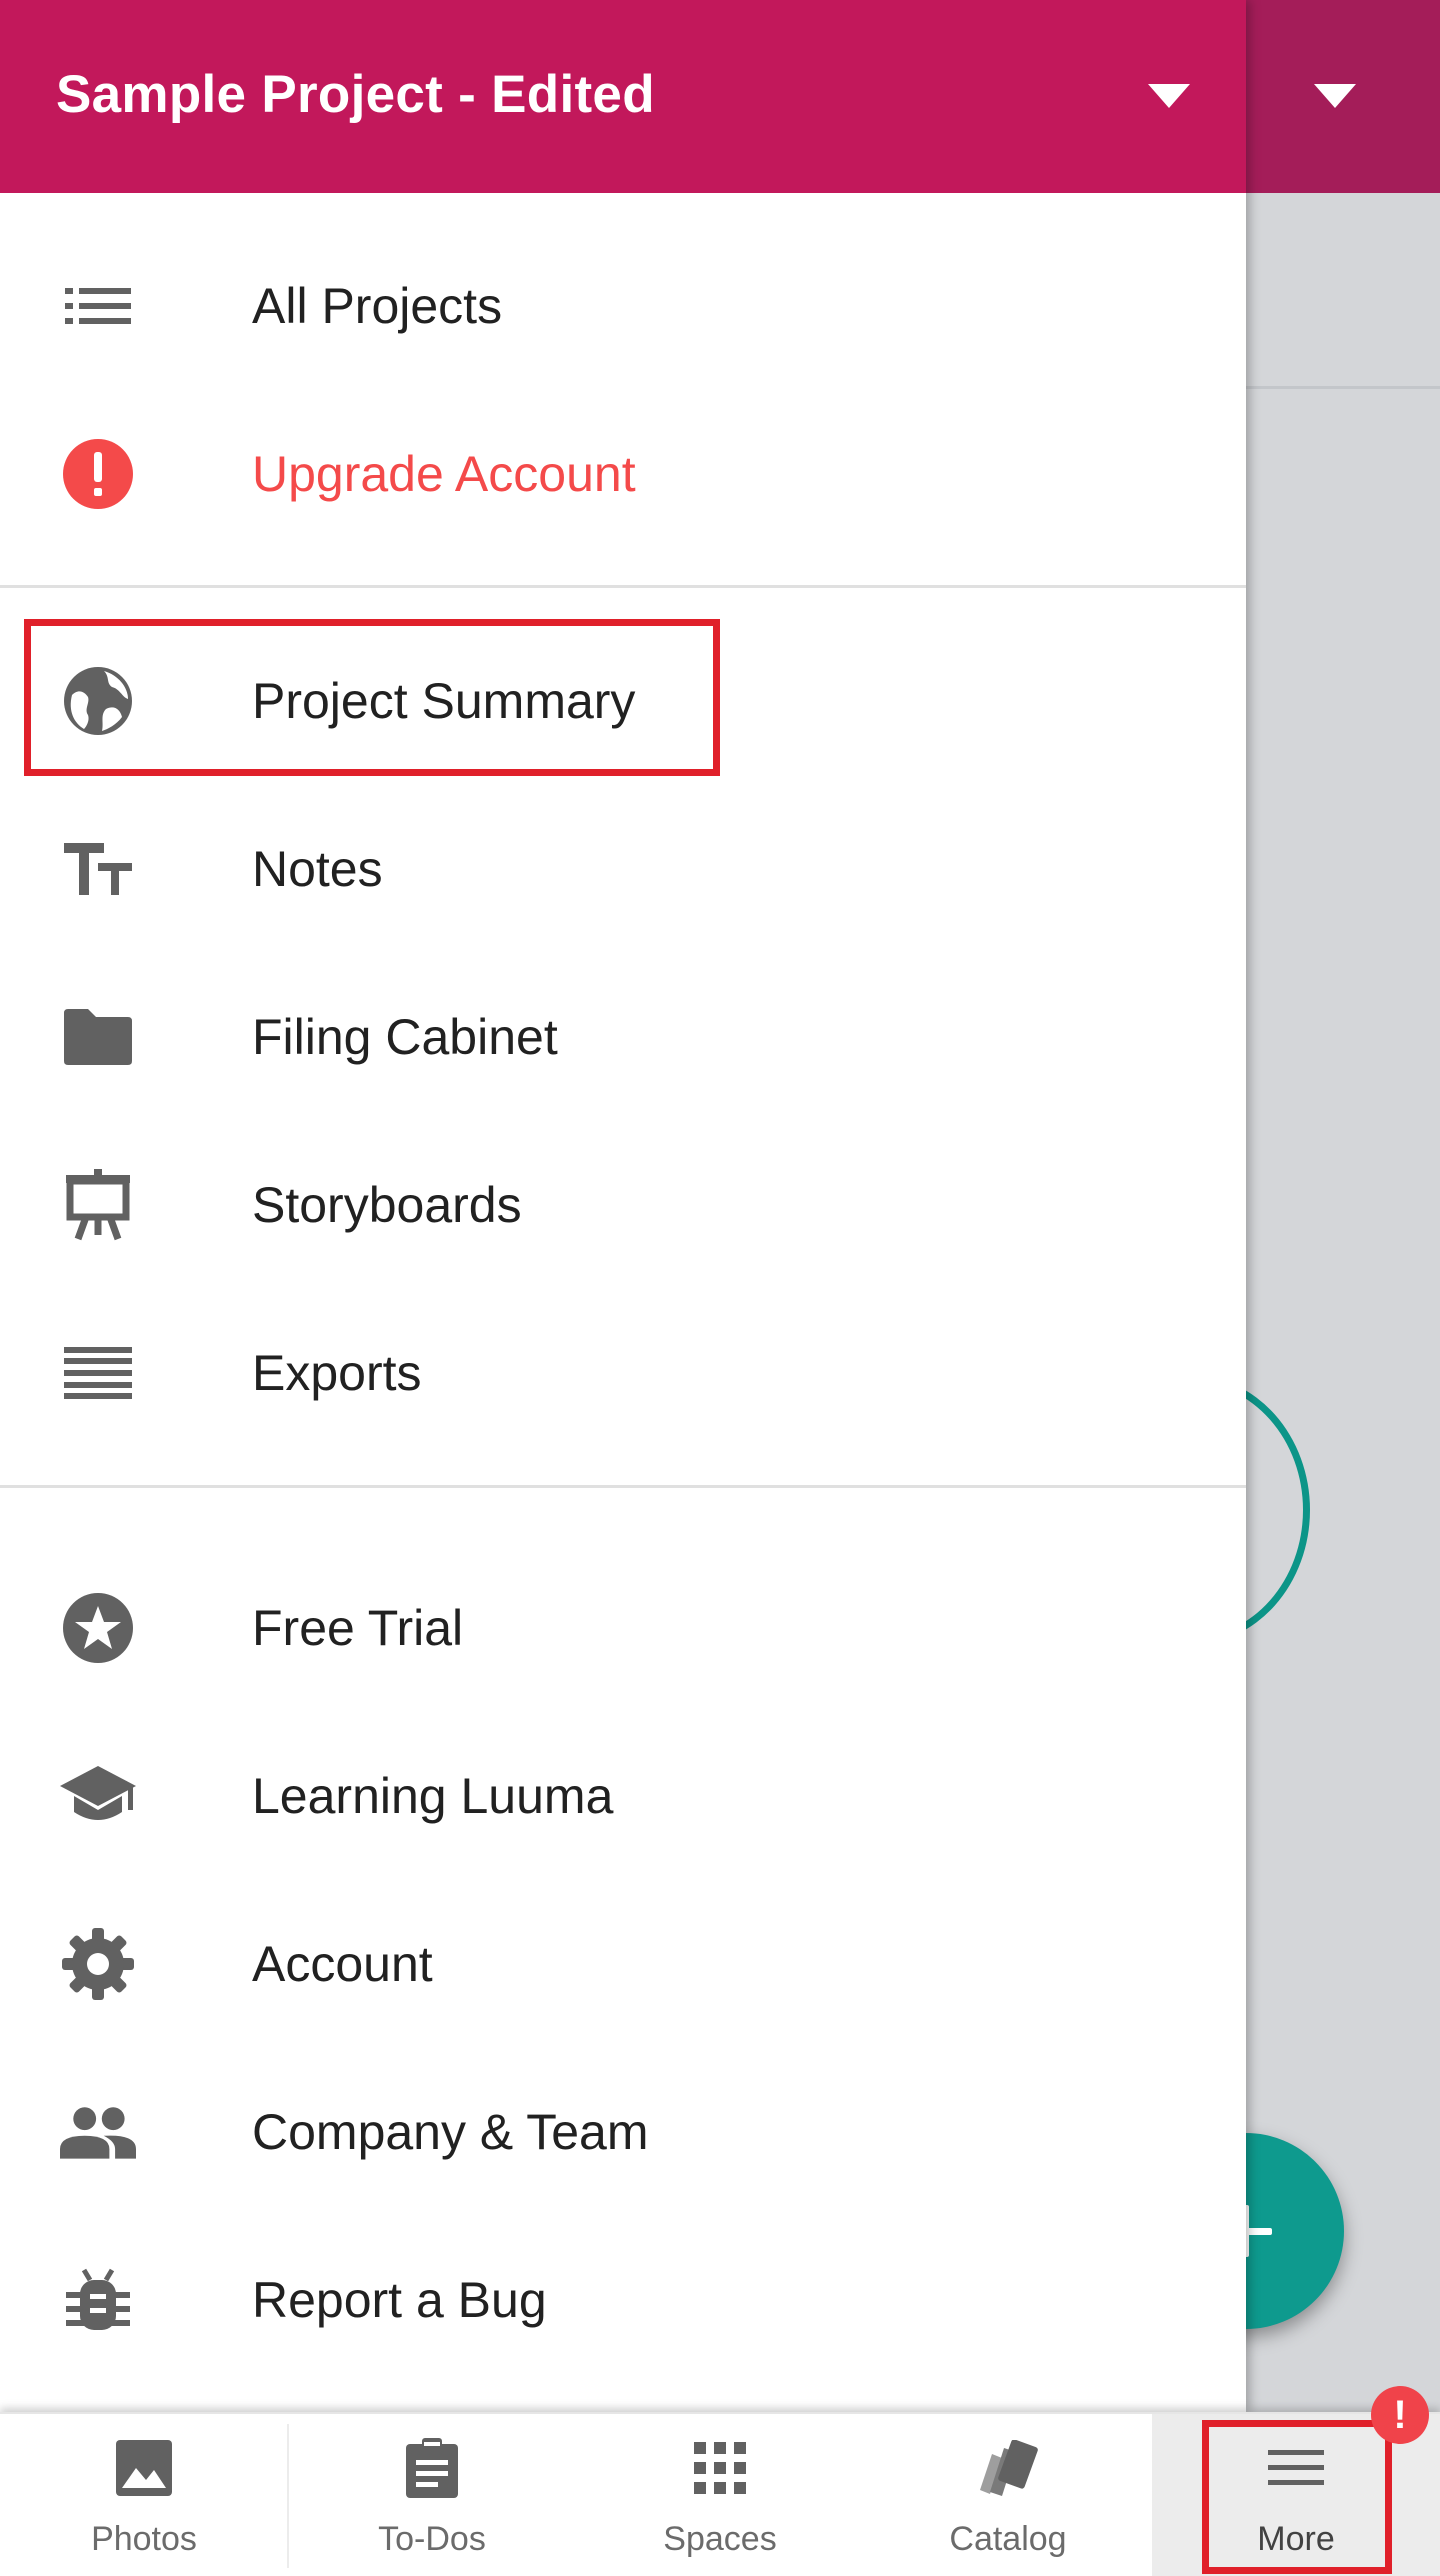 The image size is (1440, 2576). I want to click on project-title: Sample Project - Edited, so click(355, 94).